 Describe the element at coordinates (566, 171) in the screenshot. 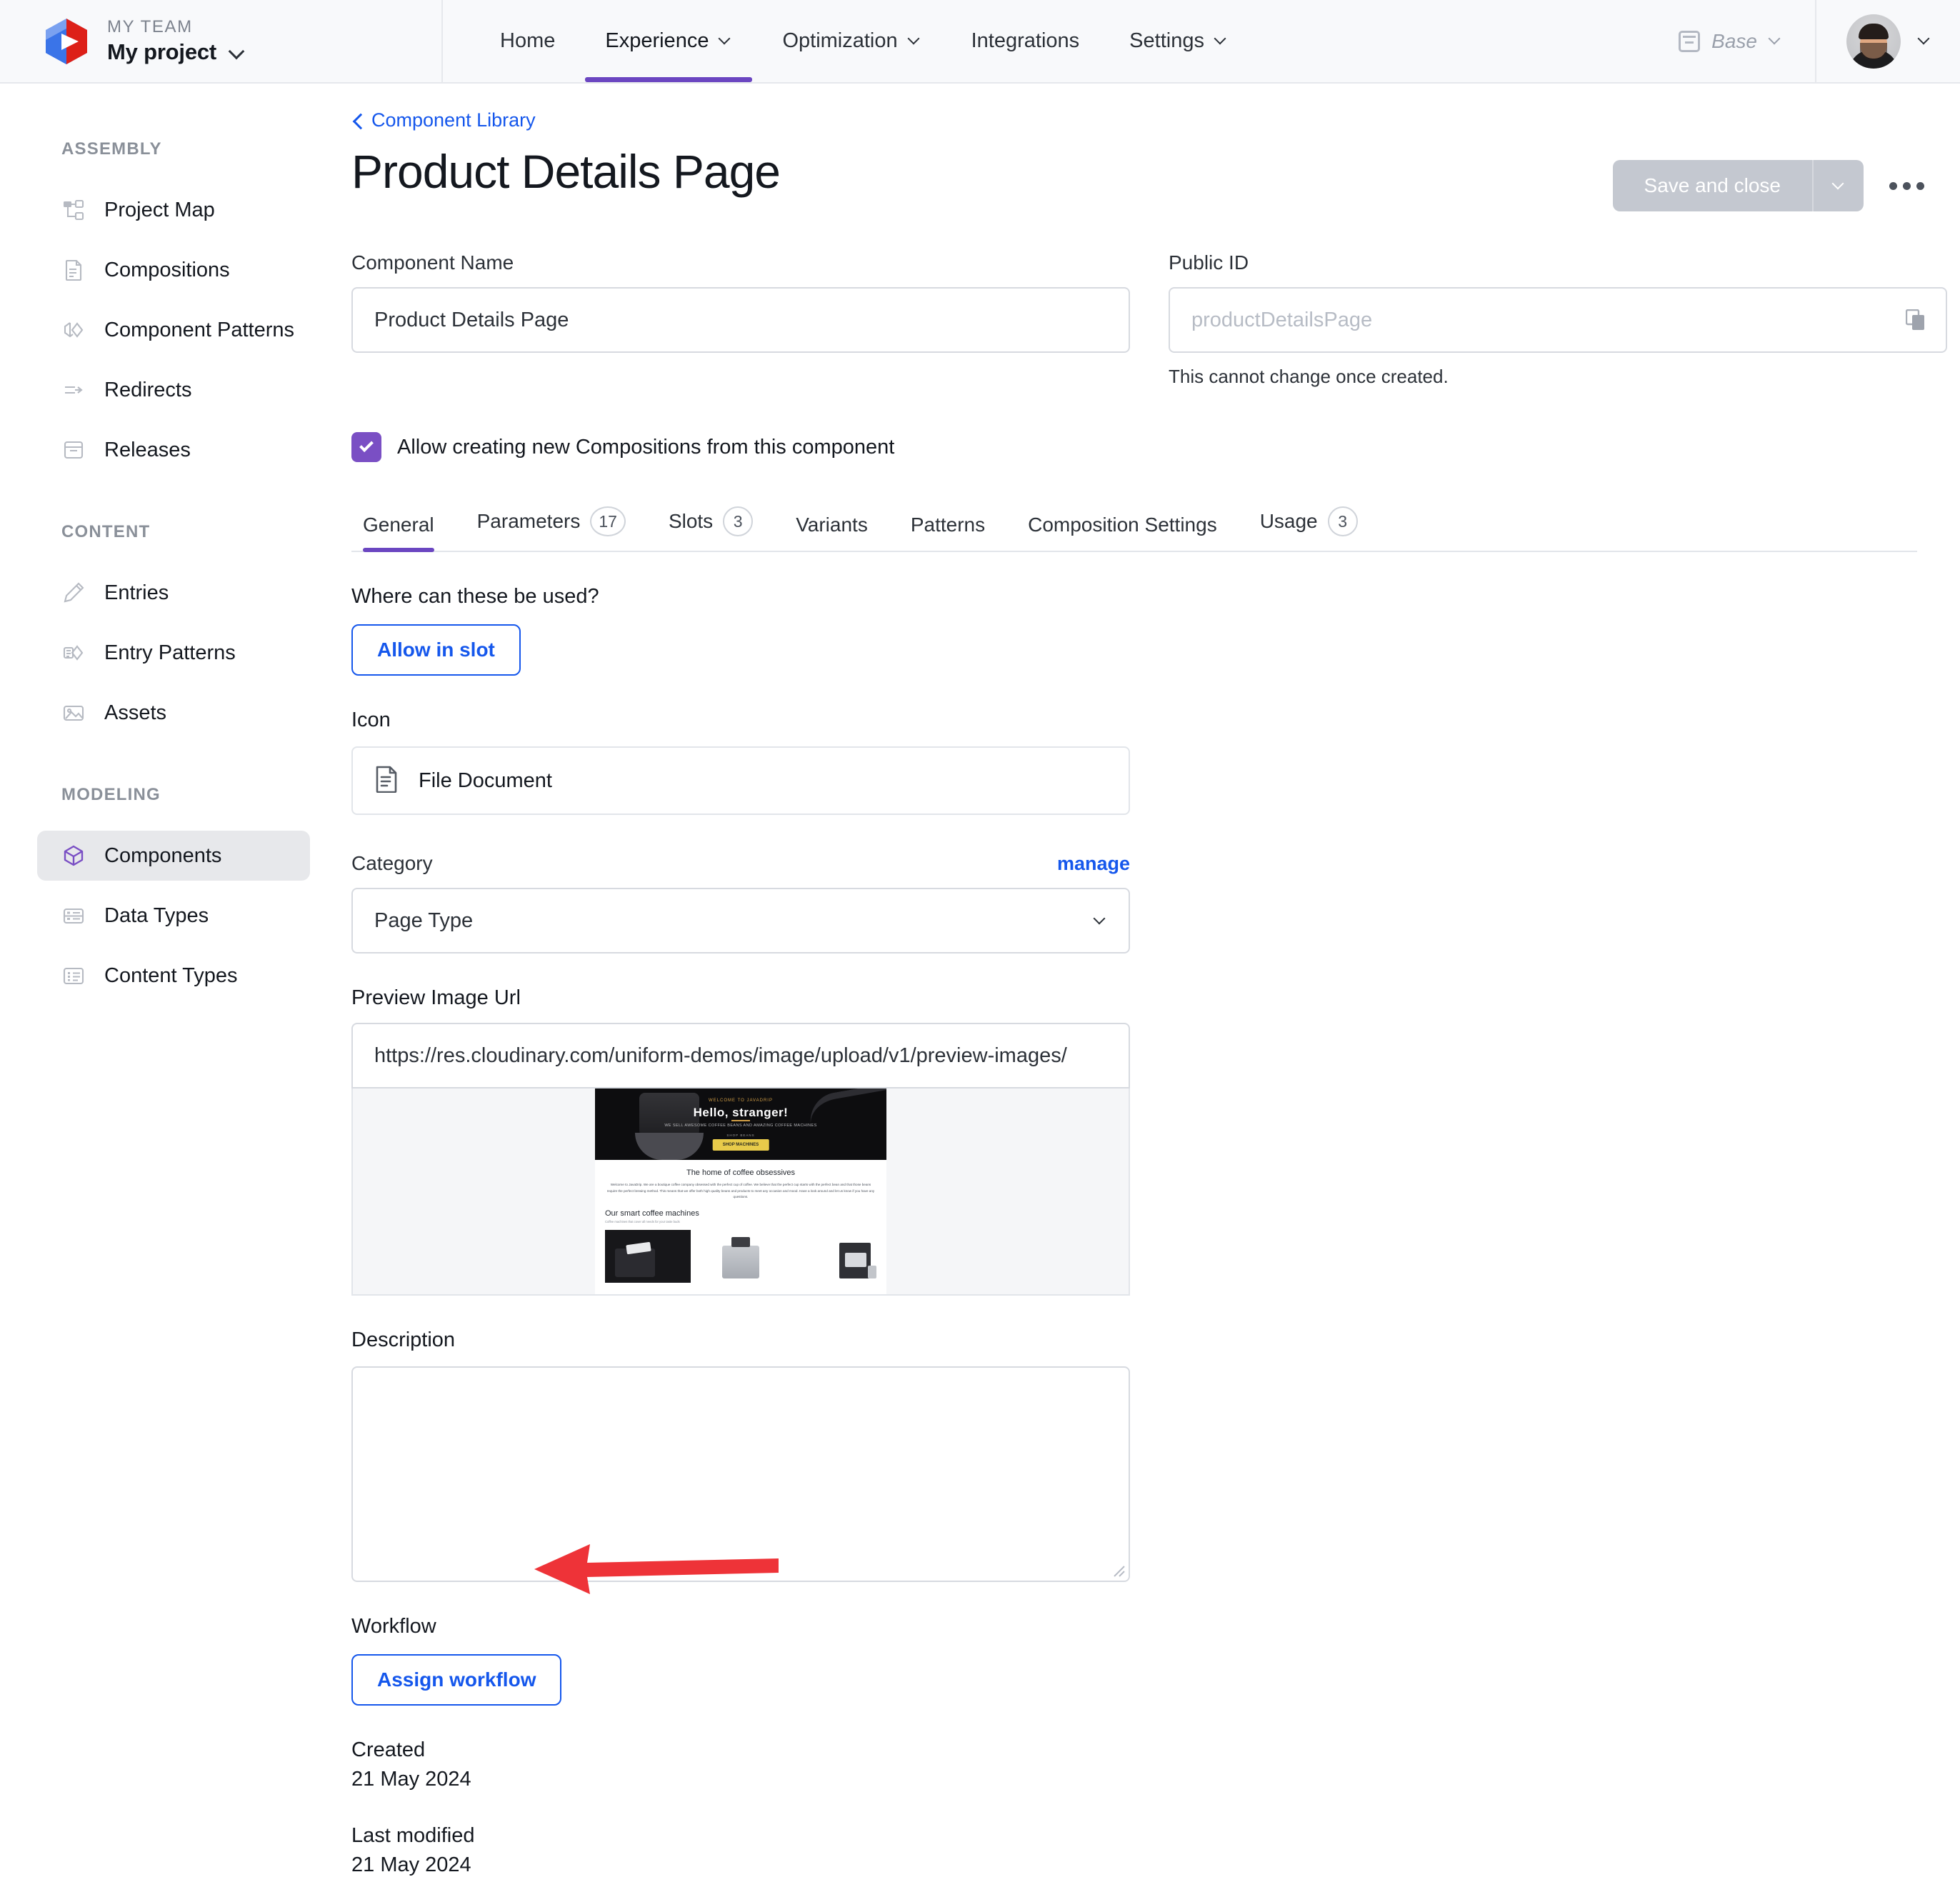

I see `page-title: Product Details Page` at that location.